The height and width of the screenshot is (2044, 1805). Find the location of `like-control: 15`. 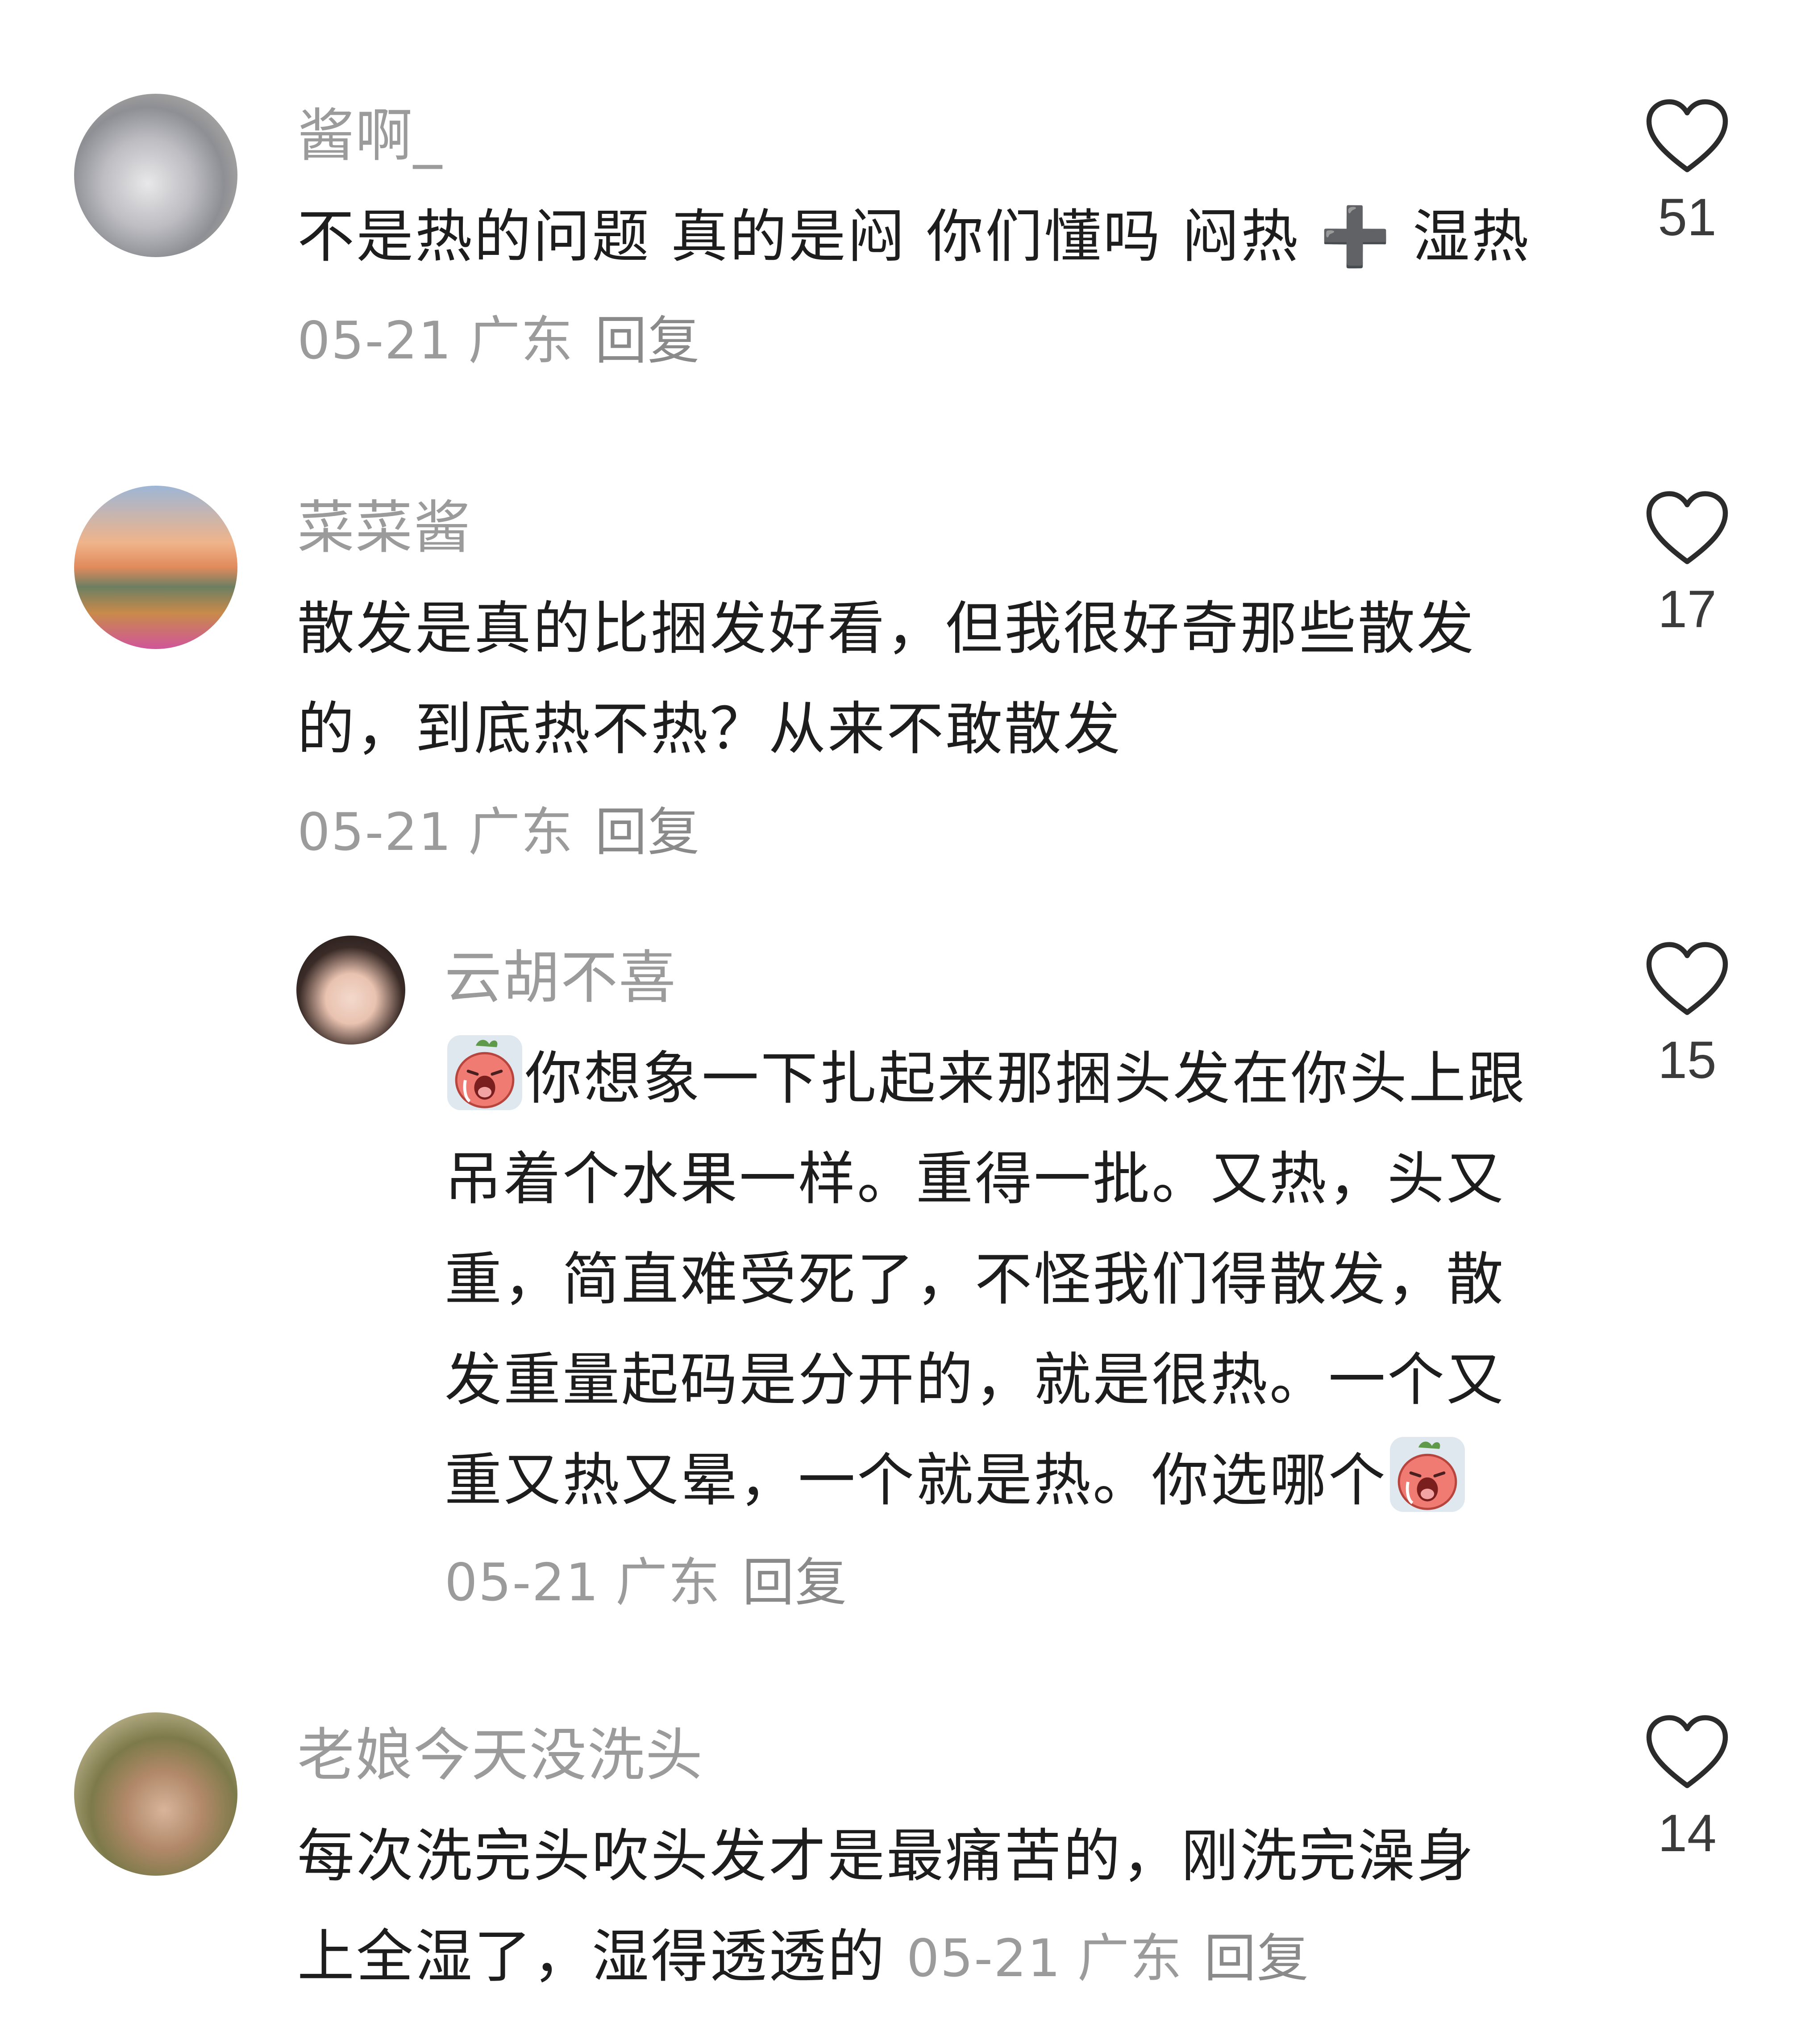

like-control: 15 is located at coordinates (1687, 1017).